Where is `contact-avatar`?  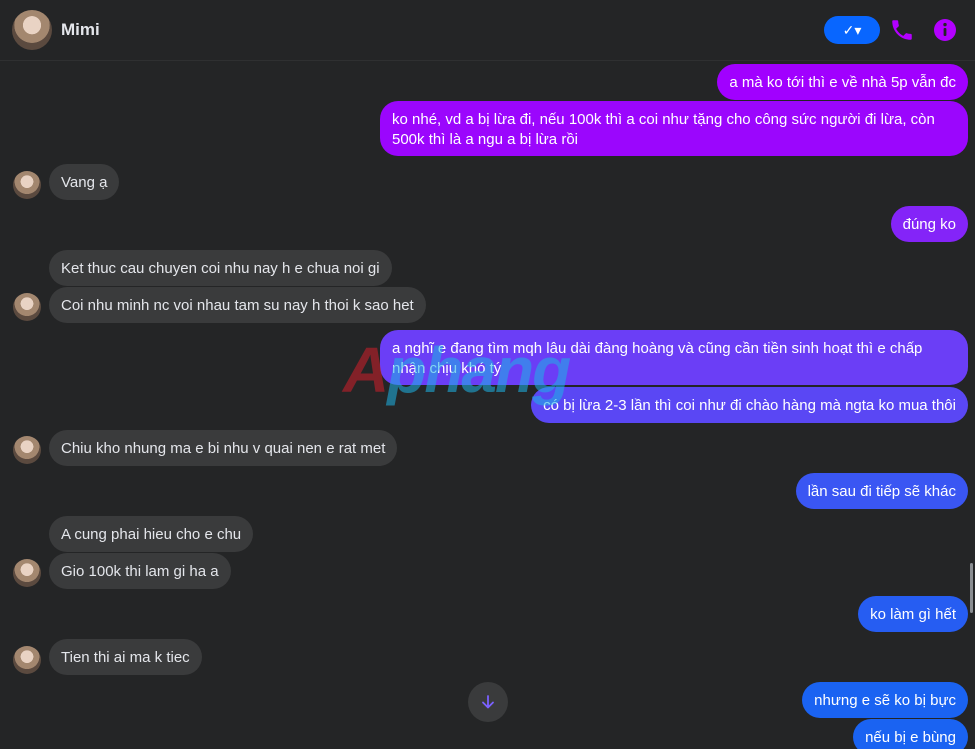 contact-avatar is located at coordinates (32, 30).